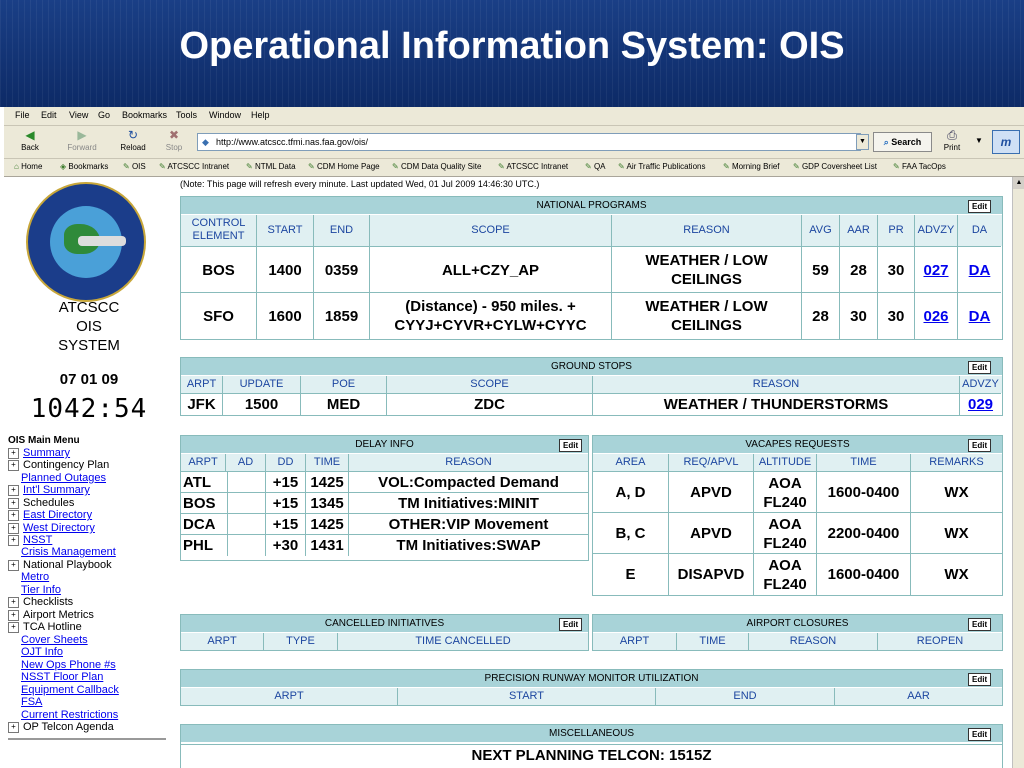  What do you see at coordinates (468, 462) in the screenshot?
I see `col-reason: REASON` at bounding box center [468, 462].